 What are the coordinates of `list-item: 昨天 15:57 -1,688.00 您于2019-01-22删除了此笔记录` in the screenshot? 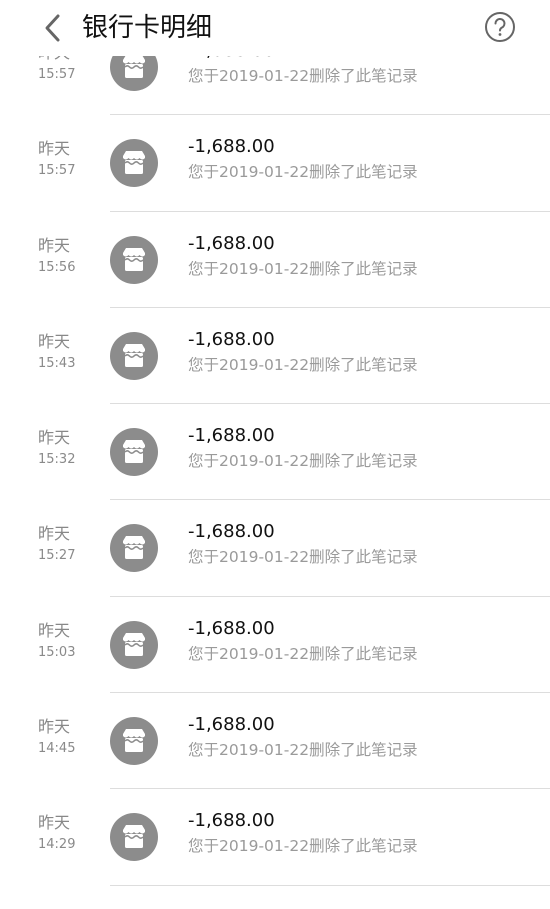 It's located at (294, 163).